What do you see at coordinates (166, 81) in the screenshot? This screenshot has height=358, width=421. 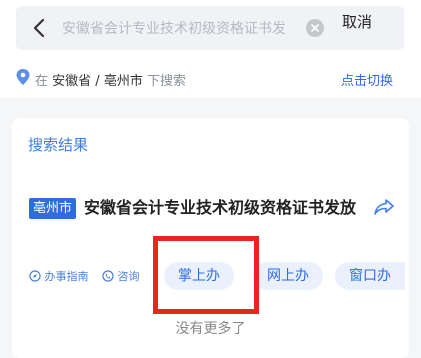 I see `location-suffix: 下搜索` at bounding box center [166, 81].